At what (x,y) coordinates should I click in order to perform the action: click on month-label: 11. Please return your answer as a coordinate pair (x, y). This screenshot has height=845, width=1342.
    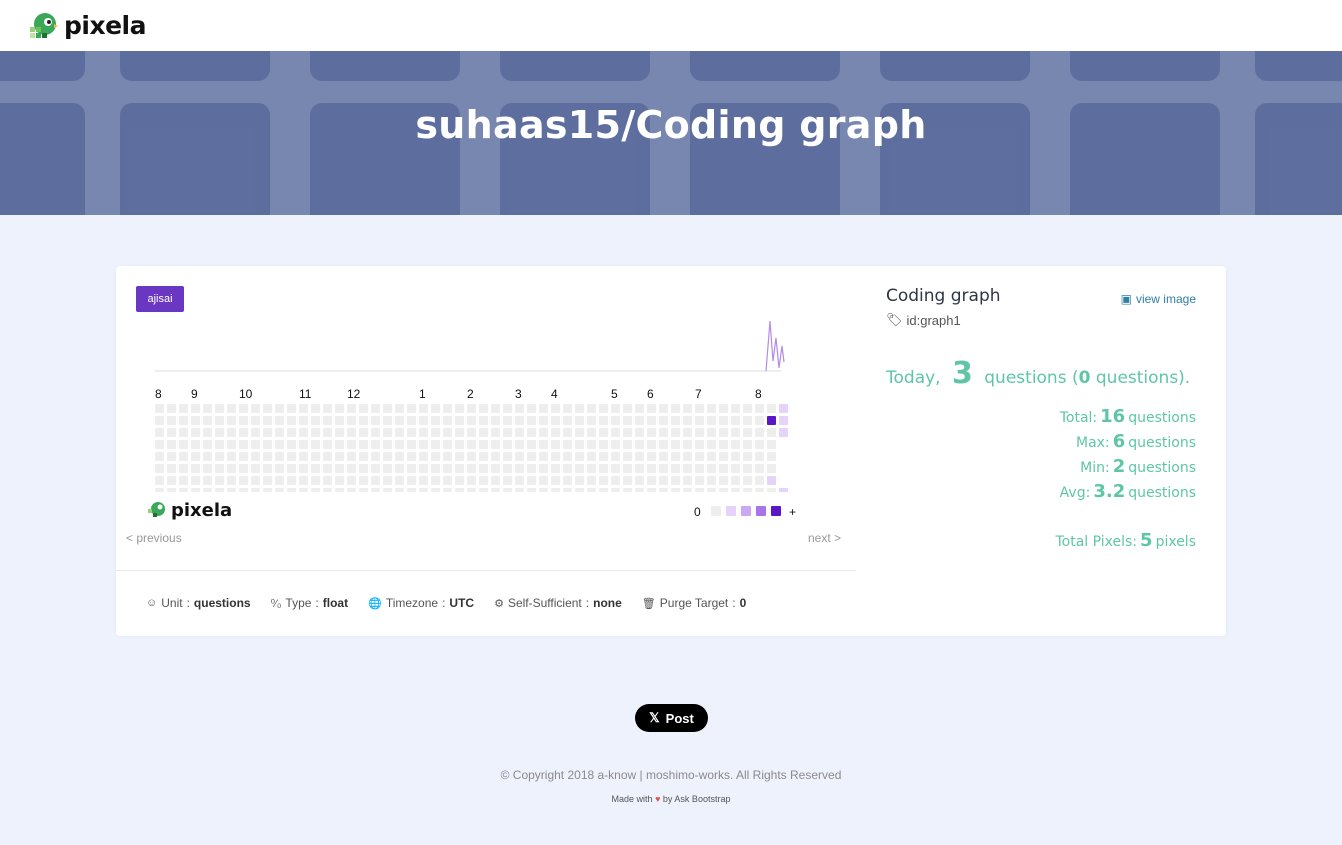
    Looking at the image, I should click on (305, 394).